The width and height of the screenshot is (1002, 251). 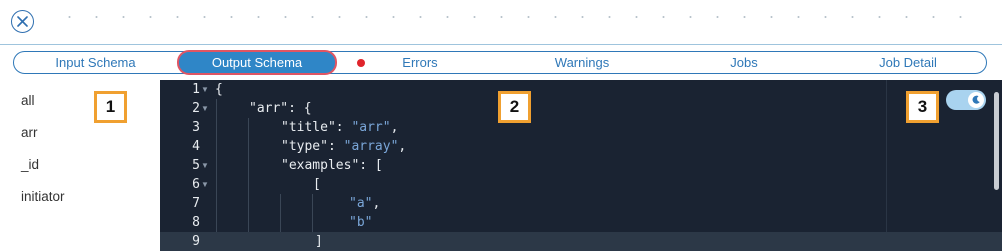 What do you see at coordinates (257, 62) in the screenshot?
I see `tab-output-schema: Output Schema` at bounding box center [257, 62].